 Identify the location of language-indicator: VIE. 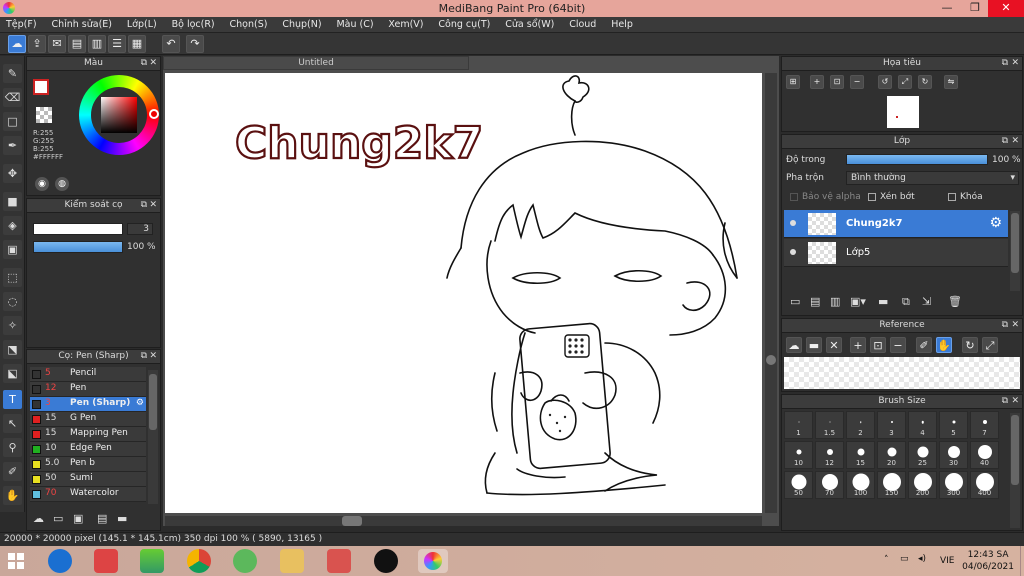
(947, 561).